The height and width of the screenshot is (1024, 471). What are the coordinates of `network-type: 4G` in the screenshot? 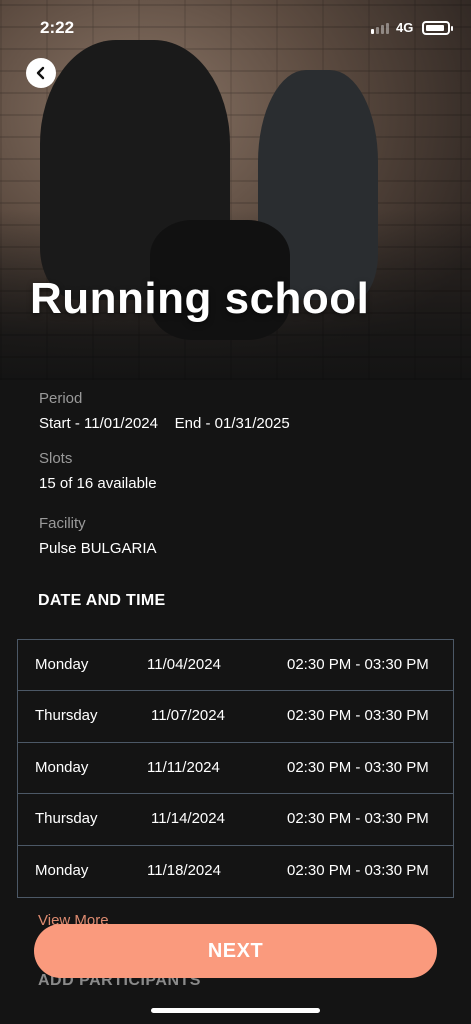 It's located at (405, 27).